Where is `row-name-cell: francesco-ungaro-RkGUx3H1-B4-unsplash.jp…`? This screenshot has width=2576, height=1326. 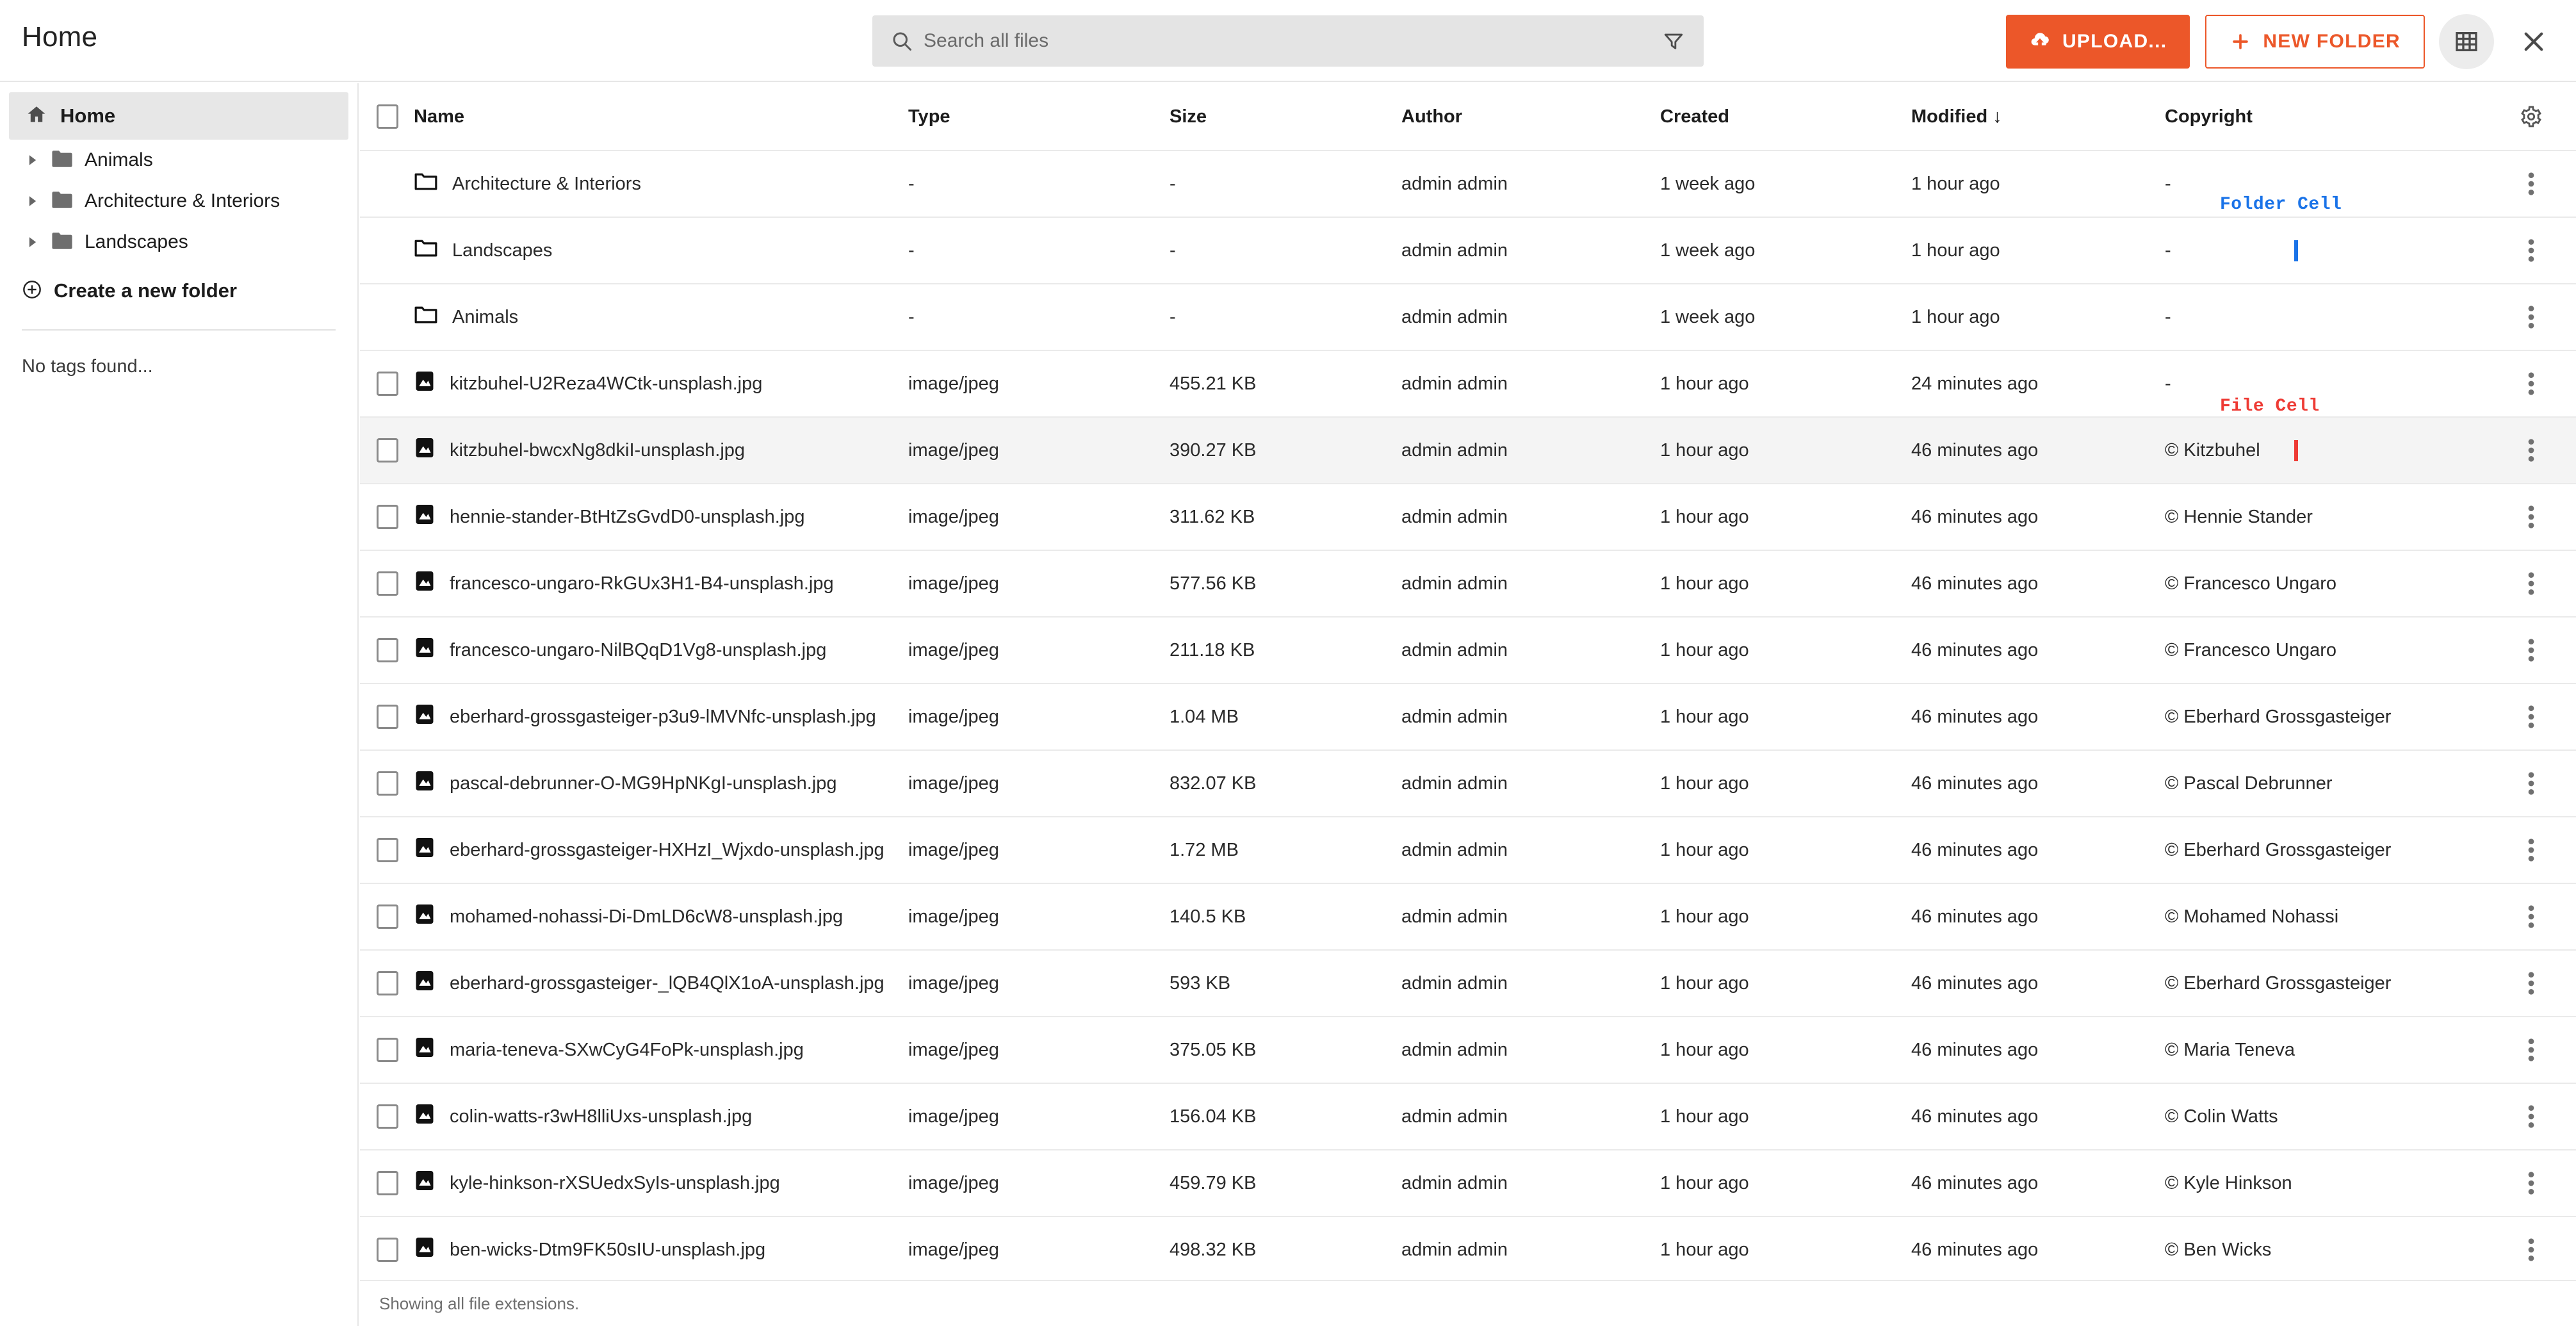 row-name-cell: francesco-ungaro-RkGUx3H1-B4-unsplash.jp… is located at coordinates (661, 583).